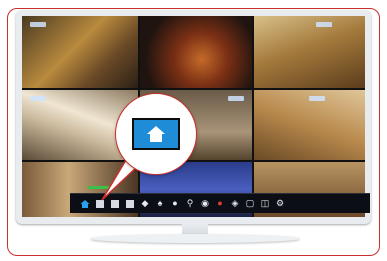  I want to click on layout-16-button: ◆, so click(145, 204).